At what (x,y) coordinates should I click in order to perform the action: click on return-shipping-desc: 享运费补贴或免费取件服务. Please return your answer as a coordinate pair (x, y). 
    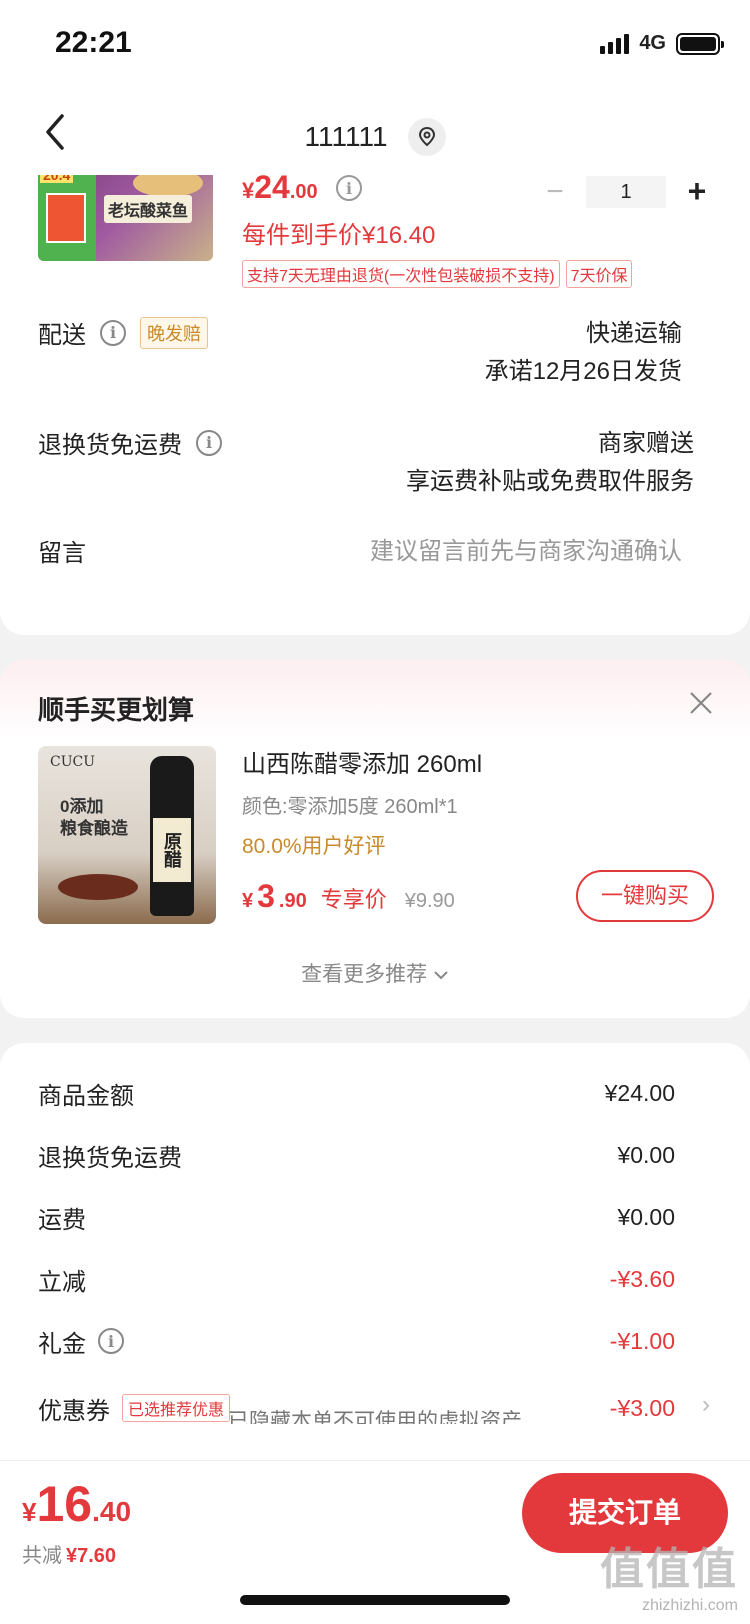
    Looking at the image, I should click on (550, 481).